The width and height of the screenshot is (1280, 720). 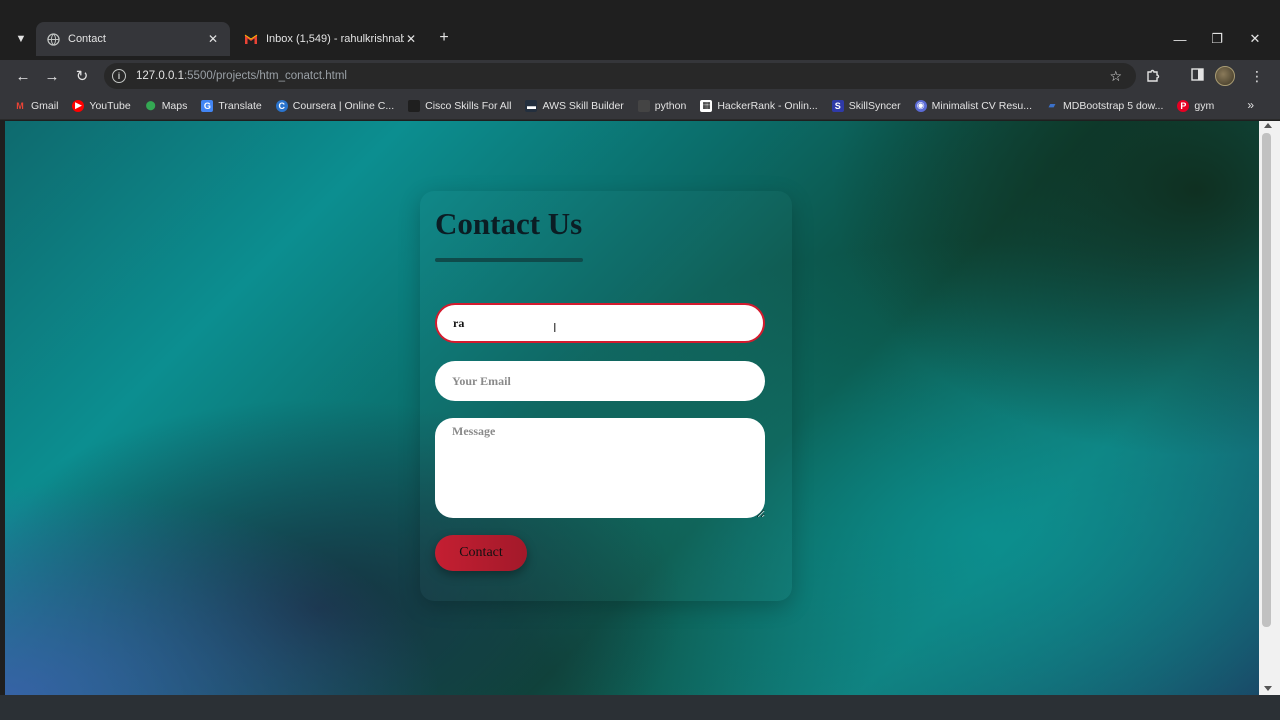 I want to click on side-panel-icon, so click(x=1197, y=76).